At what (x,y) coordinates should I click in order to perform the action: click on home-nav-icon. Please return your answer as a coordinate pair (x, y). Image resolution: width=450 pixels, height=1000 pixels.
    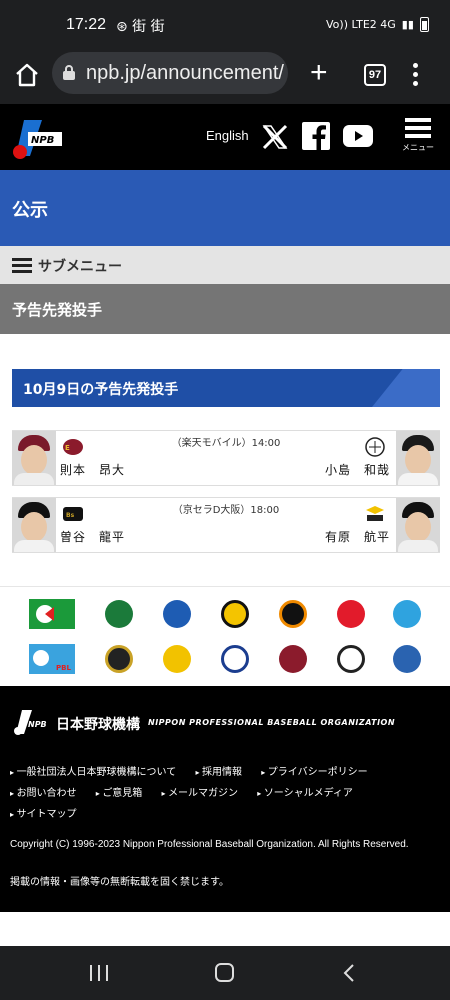
    Looking at the image, I should click on (224, 972).